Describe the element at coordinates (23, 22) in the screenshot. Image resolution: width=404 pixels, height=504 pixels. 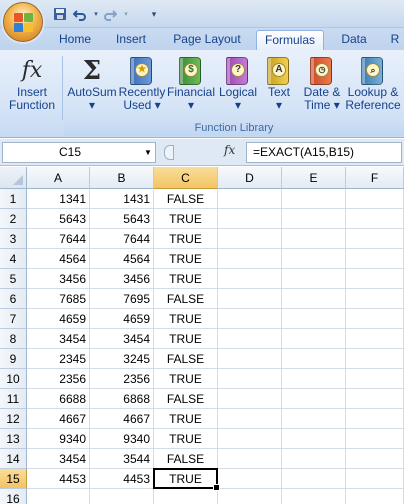
I see `office-button` at that location.